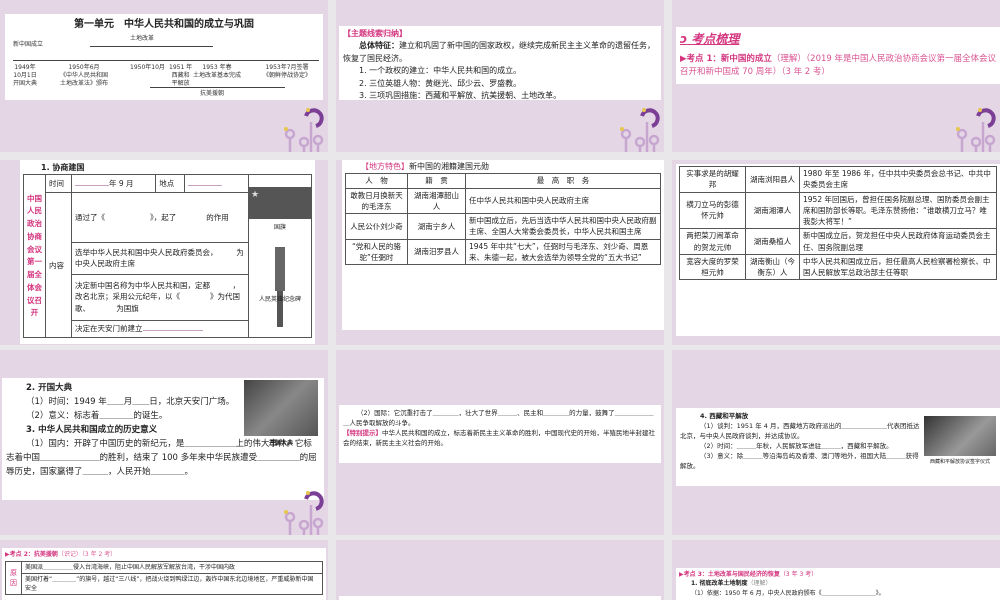 The image size is (1000, 600). I want to click on section-heading: 1. 彻底改革土地制度, so click(719, 584).